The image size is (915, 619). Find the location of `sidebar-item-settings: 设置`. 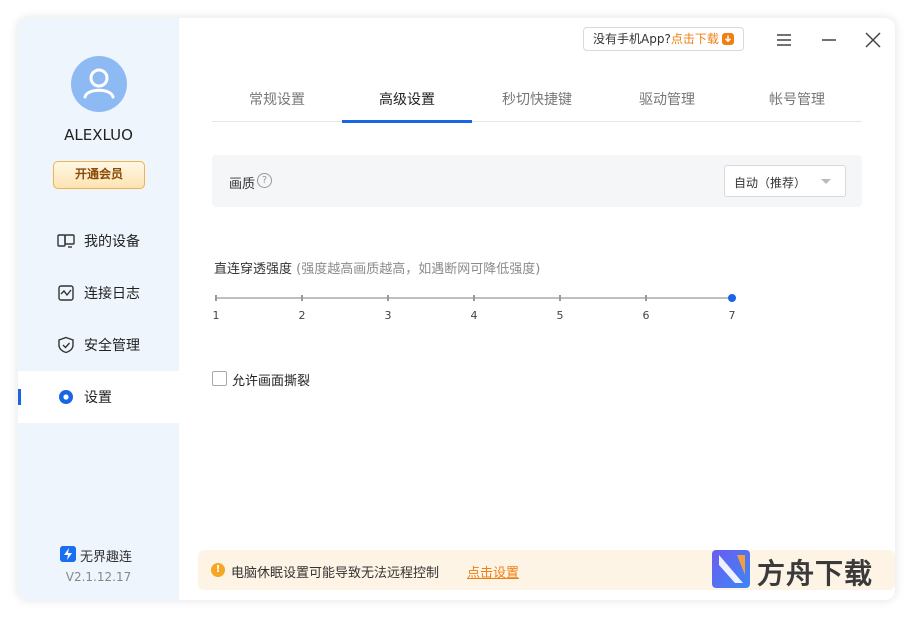

sidebar-item-settings: 设置 is located at coordinates (98, 397).